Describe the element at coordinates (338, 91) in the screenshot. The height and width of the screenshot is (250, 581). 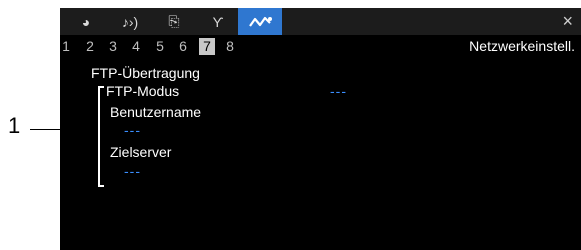
I see `ftp-mode-value: ---` at that location.